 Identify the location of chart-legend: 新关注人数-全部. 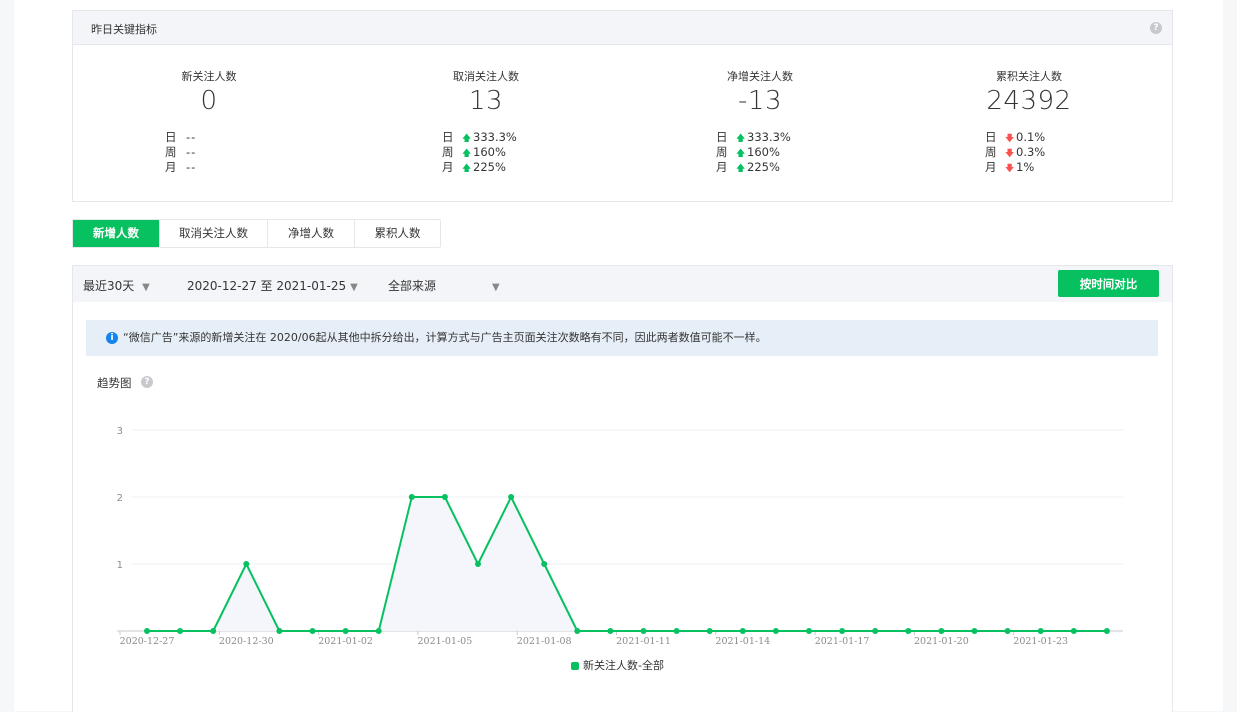
(617, 665).